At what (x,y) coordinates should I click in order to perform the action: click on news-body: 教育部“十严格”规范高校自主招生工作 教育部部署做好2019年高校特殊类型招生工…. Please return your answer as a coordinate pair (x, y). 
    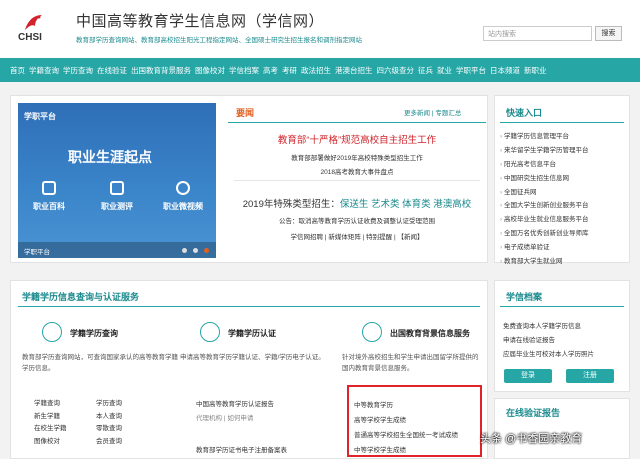
    Looking at the image, I should click on (357, 193).